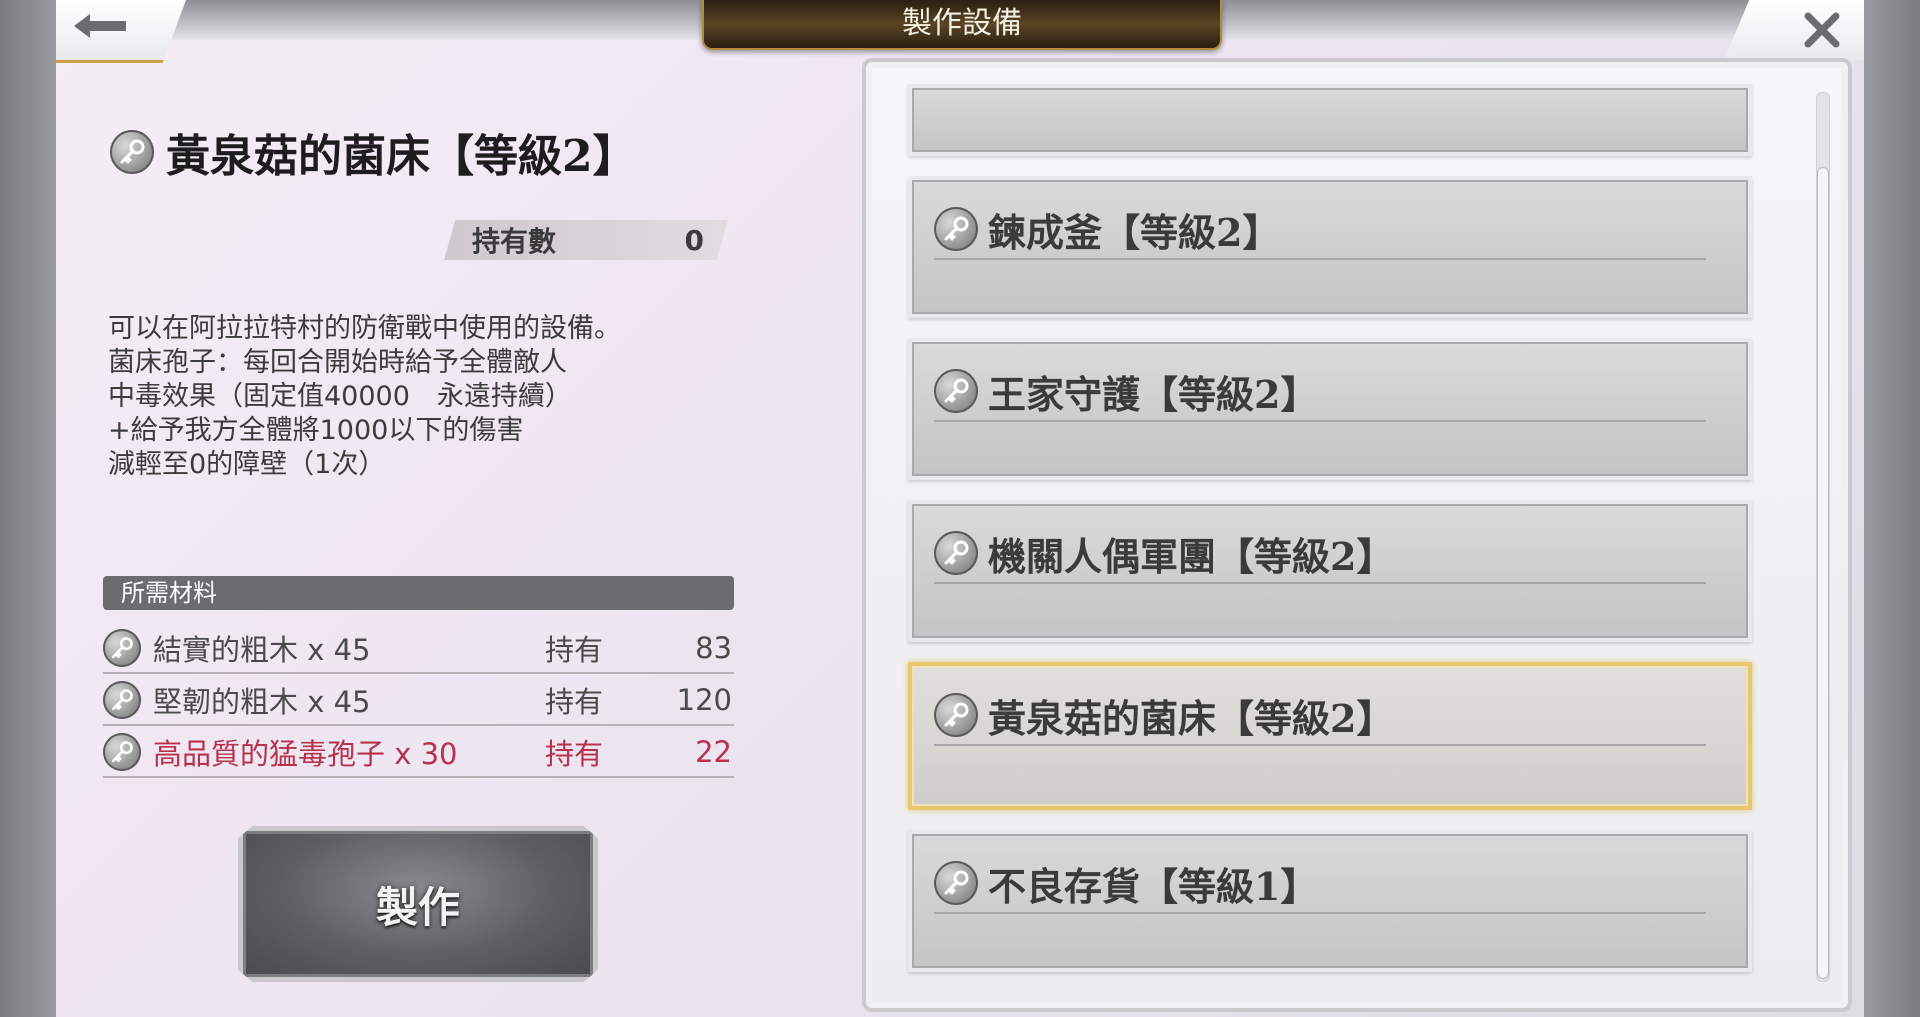 The width and height of the screenshot is (1920, 1017). I want to click on equipment-card-row: 黃泉菇的菌床【等級2】, so click(1320, 716).